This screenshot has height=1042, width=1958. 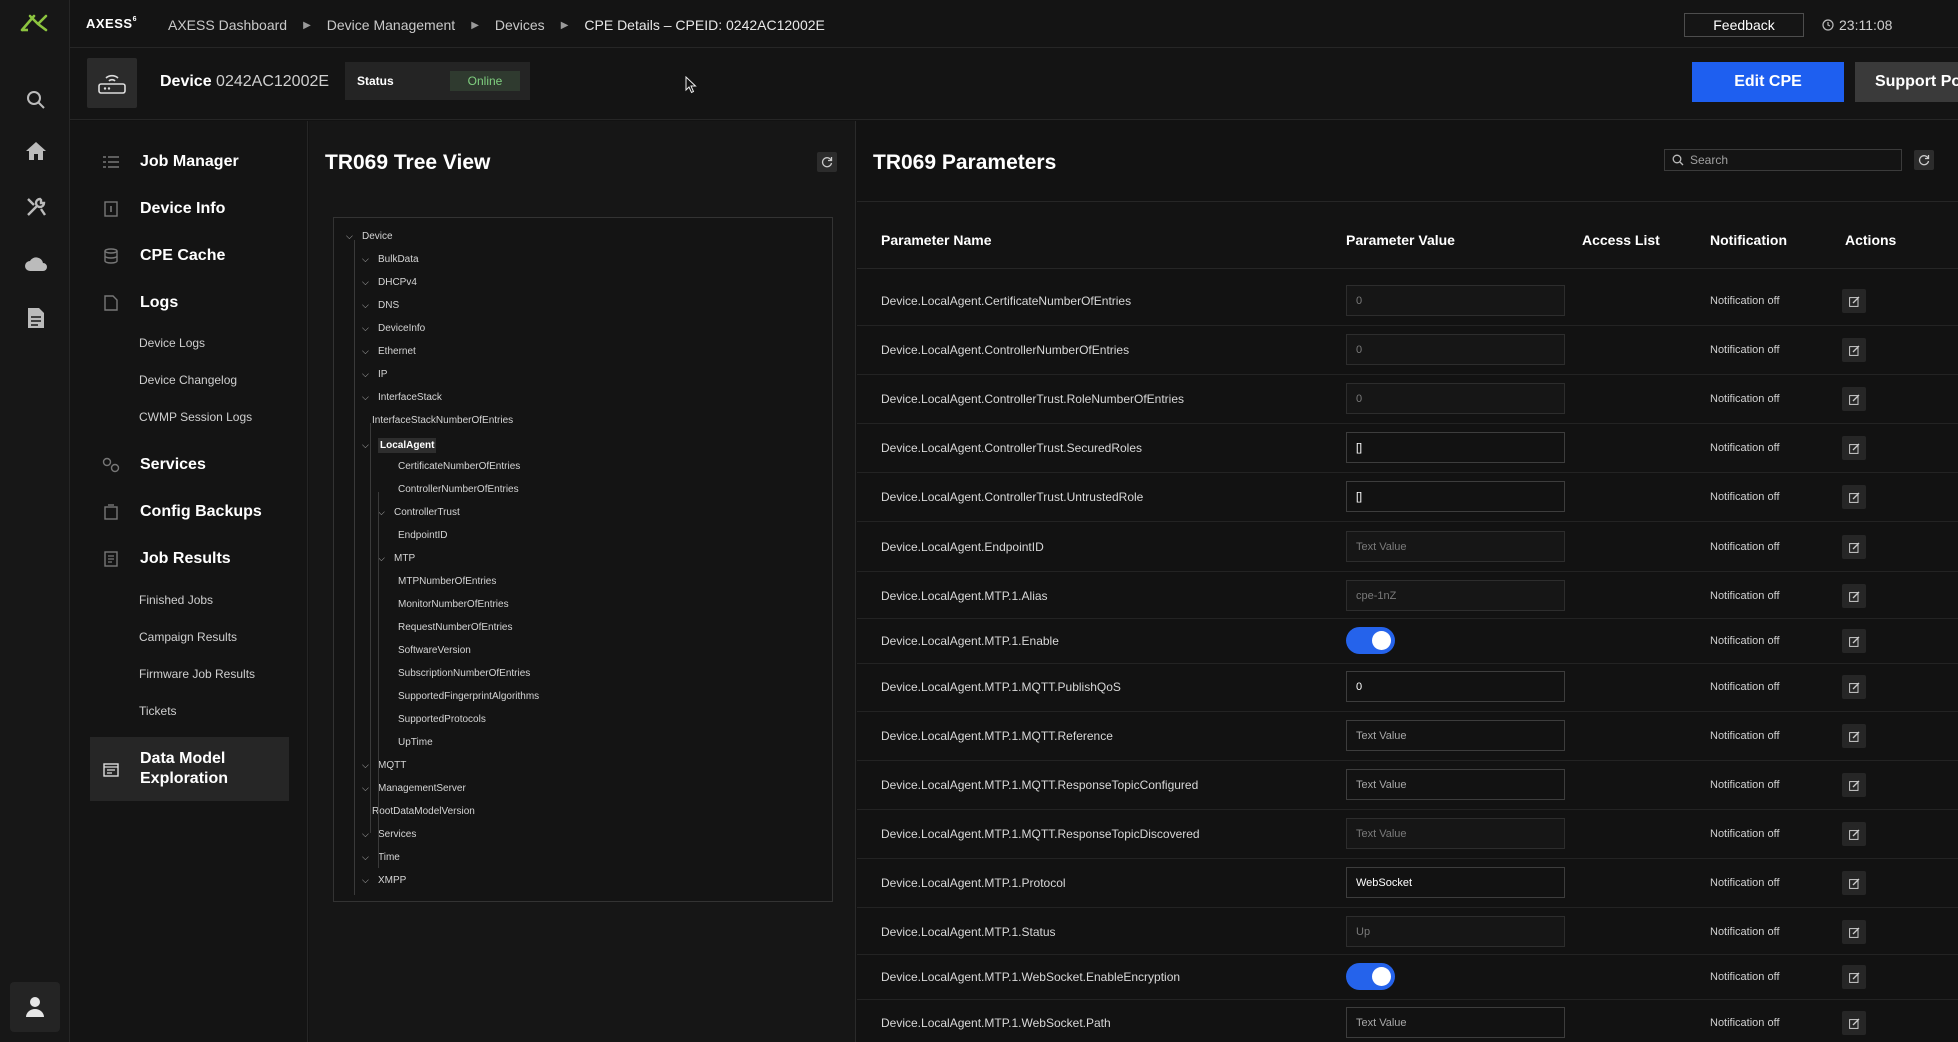 What do you see at coordinates (1455, 882) in the screenshot?
I see `parameter-value-input: WebSocket` at bounding box center [1455, 882].